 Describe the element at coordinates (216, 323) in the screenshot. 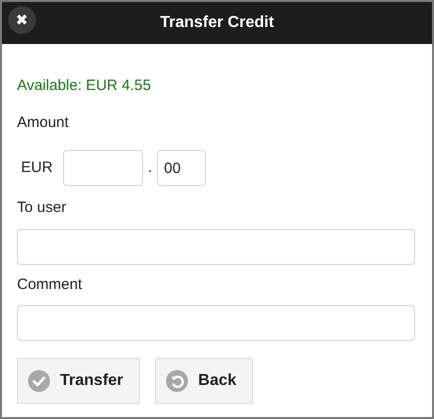

I see `comment-field` at that location.